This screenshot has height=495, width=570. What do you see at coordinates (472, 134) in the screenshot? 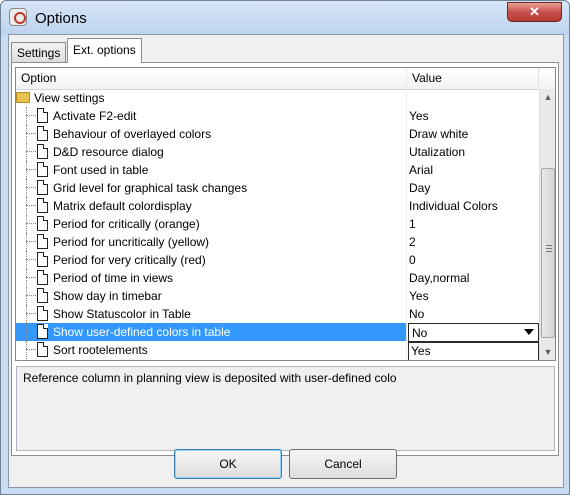
I see `row-value: Draw white` at bounding box center [472, 134].